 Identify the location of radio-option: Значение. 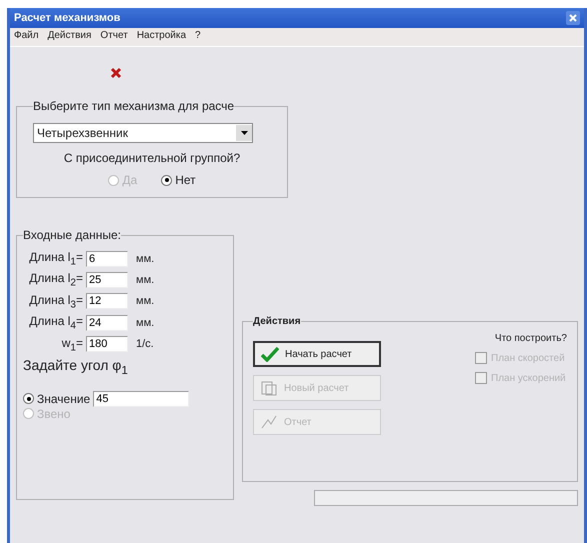
(56, 399).